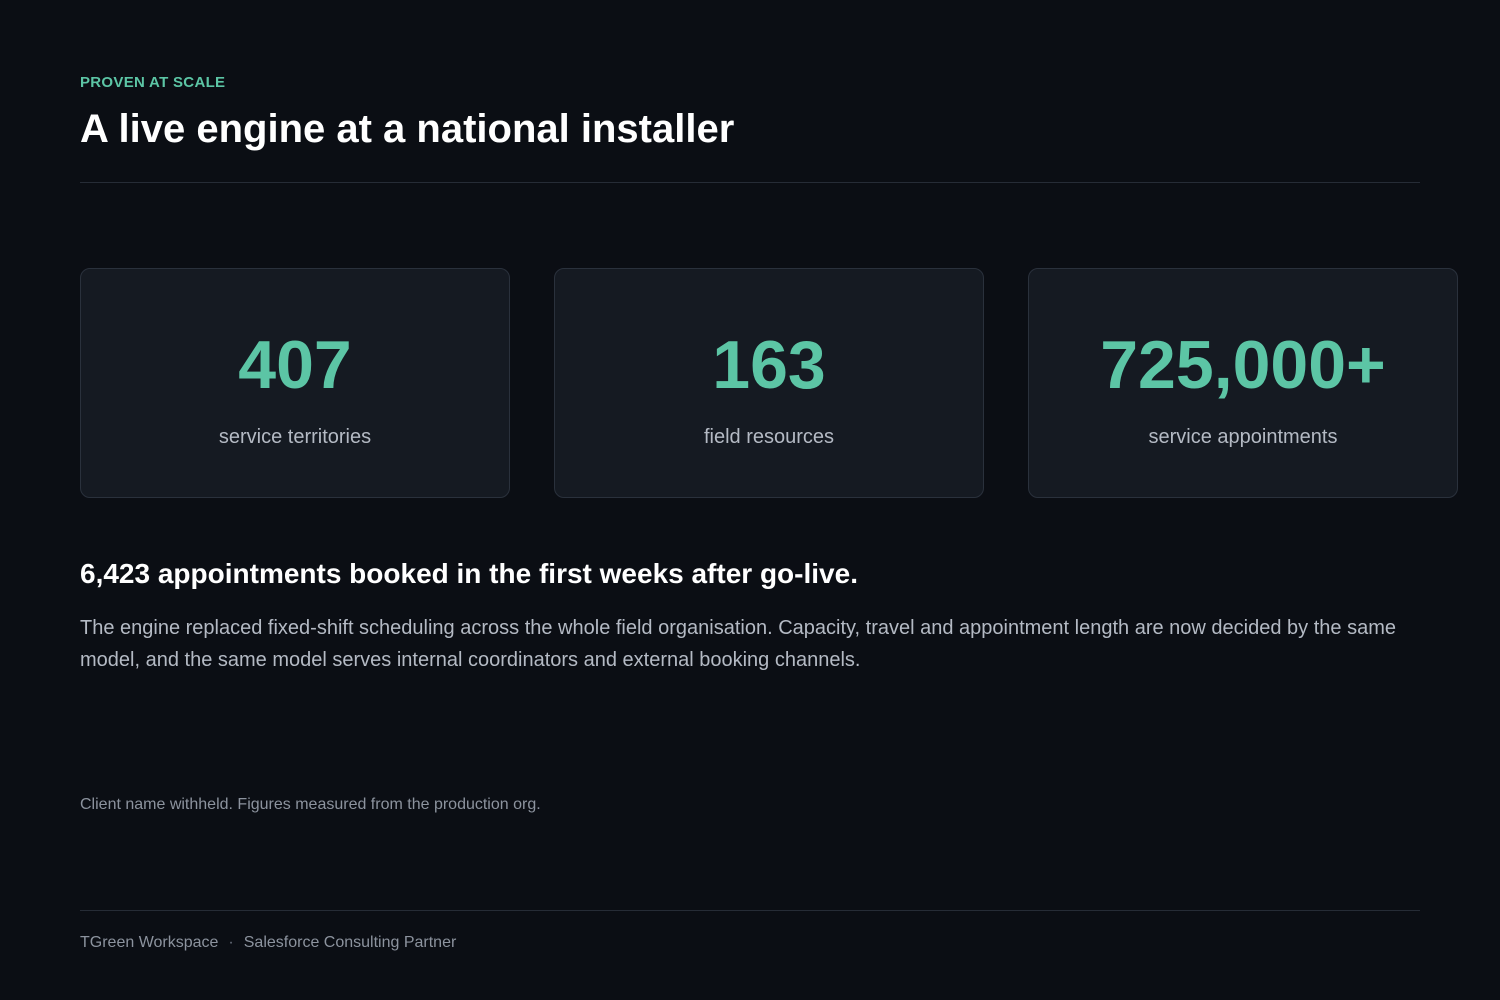 This screenshot has width=1500, height=1000. I want to click on page-title: A live engine at a national installer, so click(407, 129).